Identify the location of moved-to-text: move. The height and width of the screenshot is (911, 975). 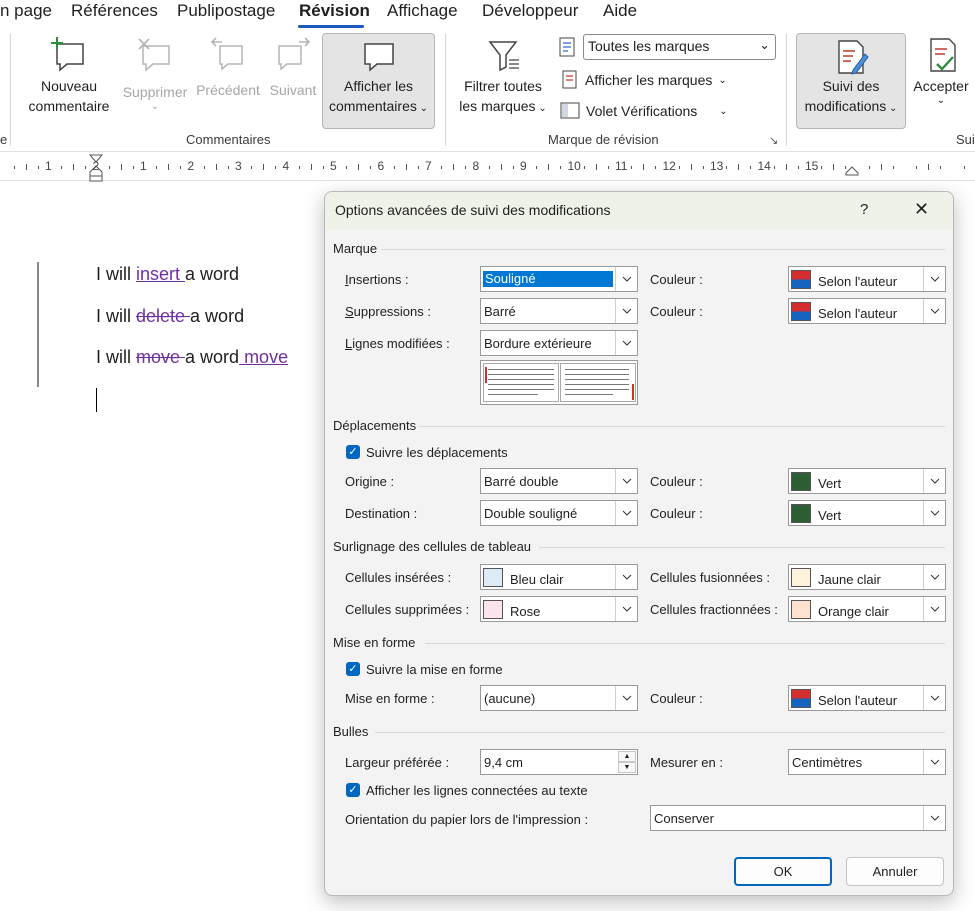
(264, 357).